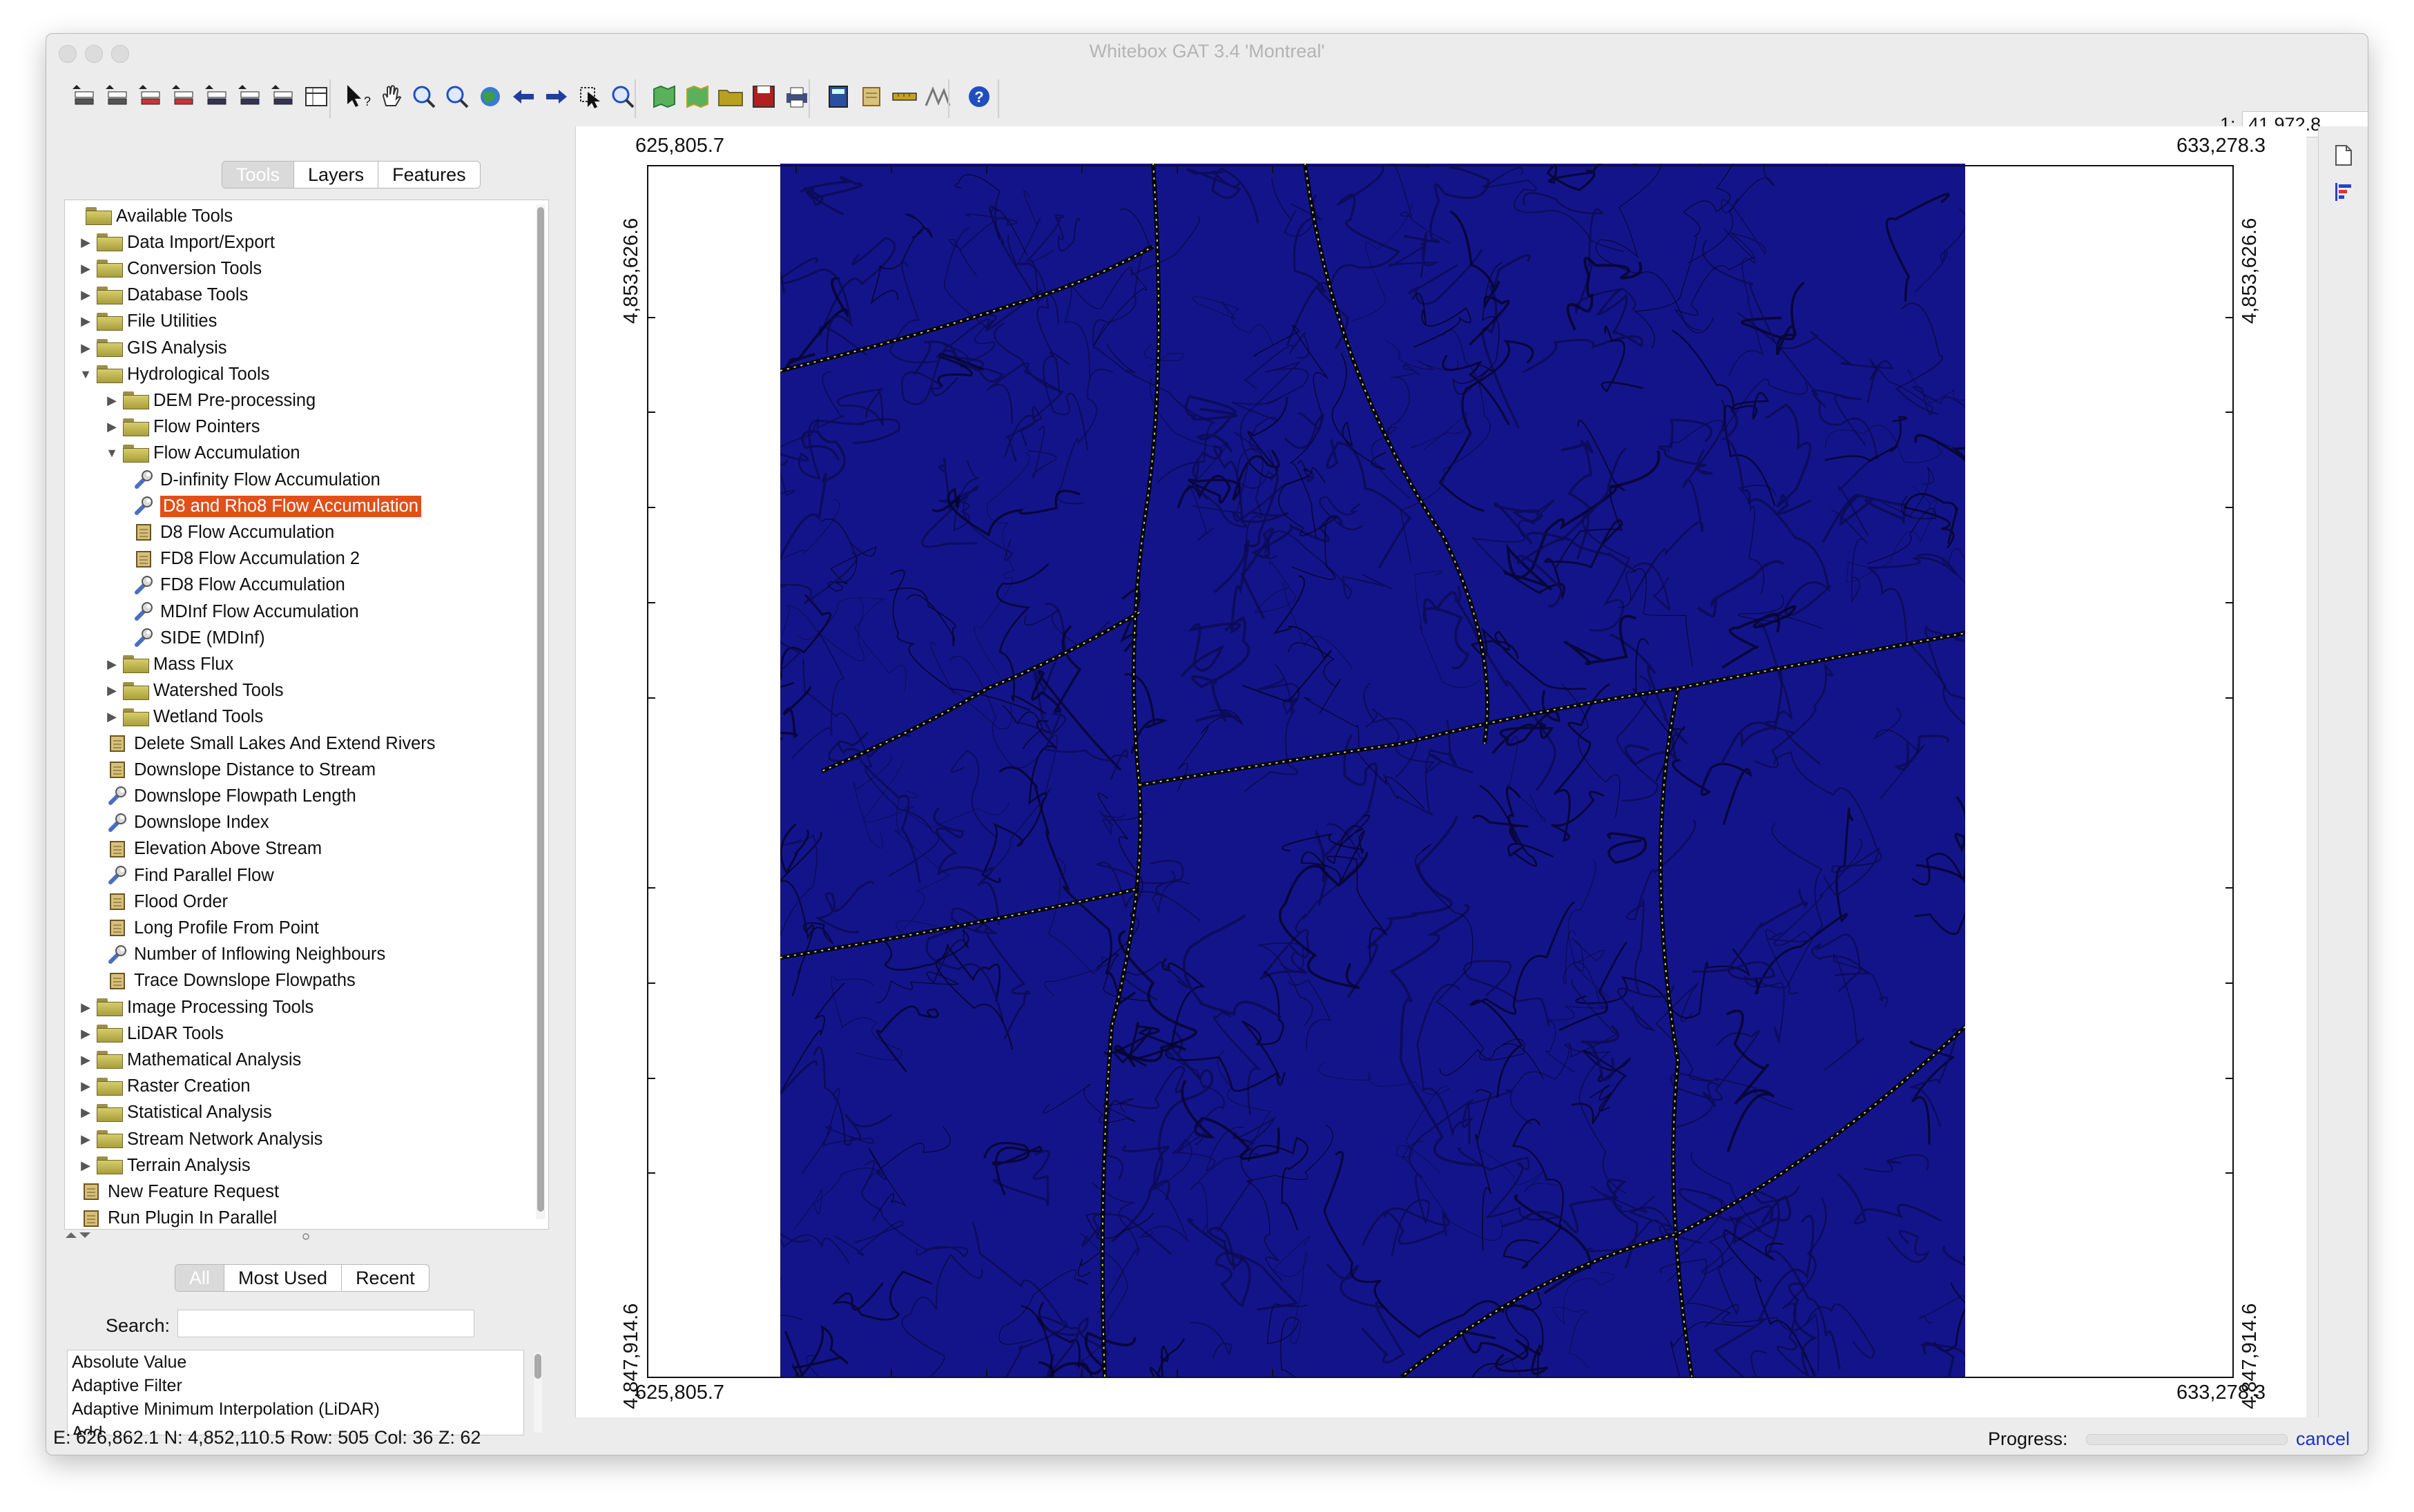 This screenshot has height=1512, width=2414. What do you see at coordinates (385, 1278) in the screenshot?
I see `search-tab-recent: Recent` at bounding box center [385, 1278].